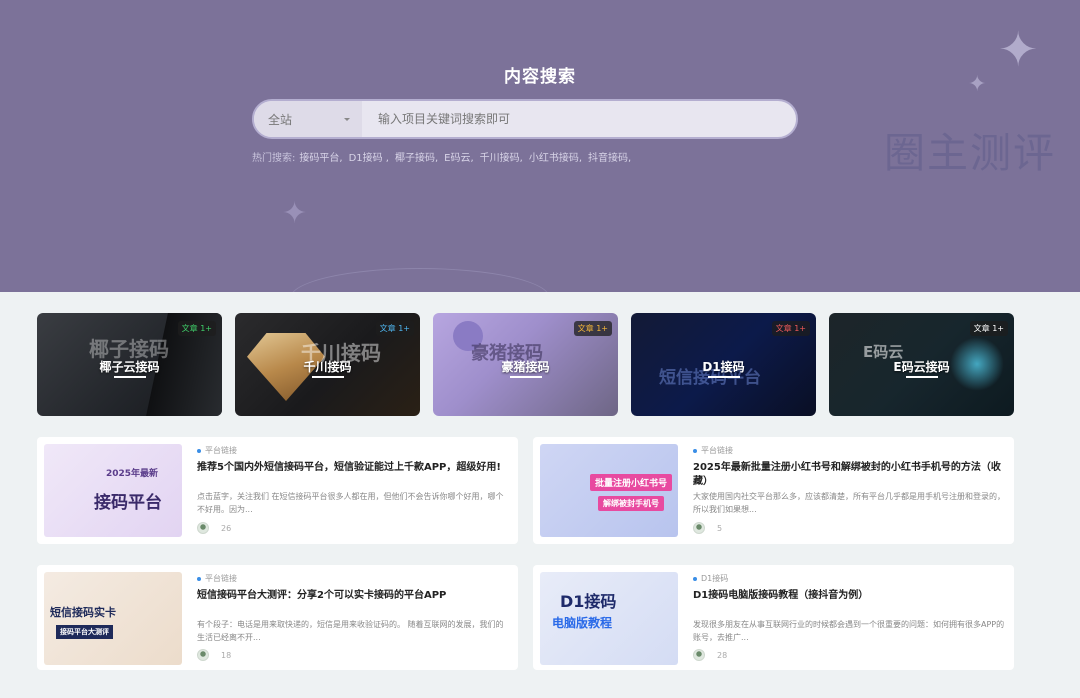 Image resolution: width=1080 pixels, height=698 pixels. Describe the element at coordinates (369, 156) in the screenshot. I see `hot-search-link: D1接码 ,` at that location.